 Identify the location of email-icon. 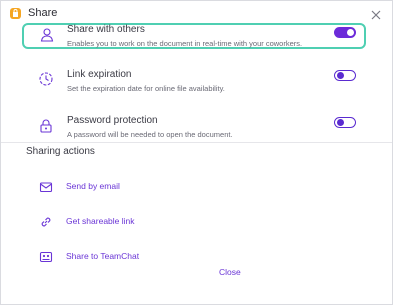
(46, 187).